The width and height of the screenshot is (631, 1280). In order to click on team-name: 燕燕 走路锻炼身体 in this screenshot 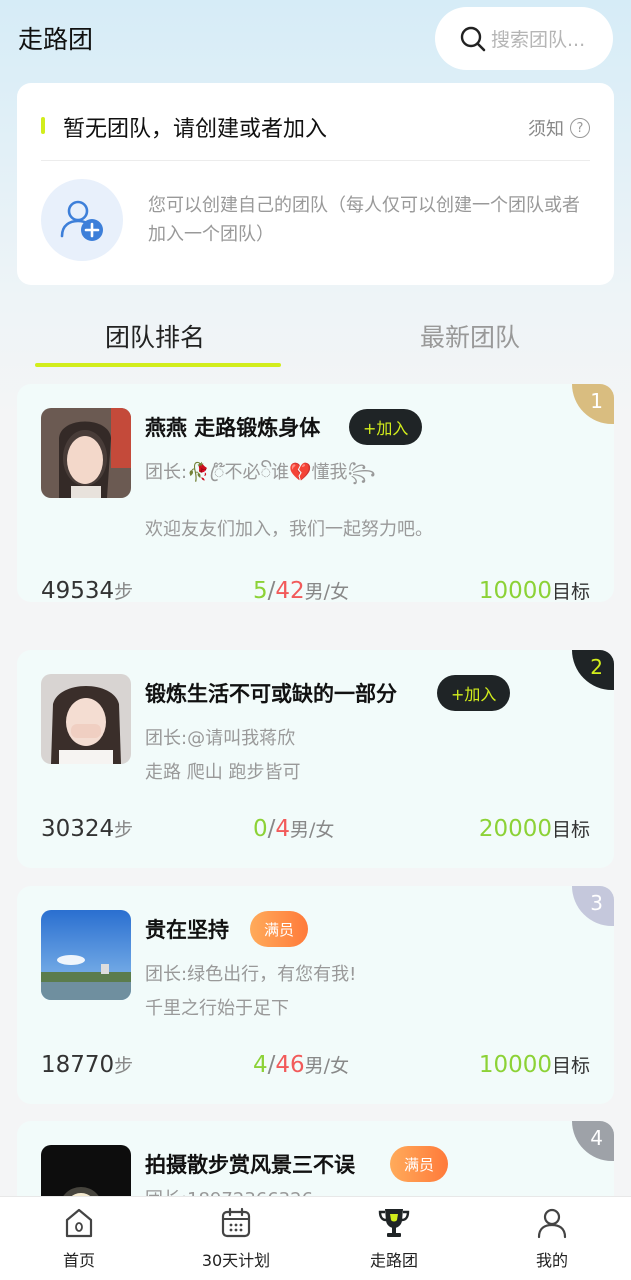, I will do `click(233, 428)`.